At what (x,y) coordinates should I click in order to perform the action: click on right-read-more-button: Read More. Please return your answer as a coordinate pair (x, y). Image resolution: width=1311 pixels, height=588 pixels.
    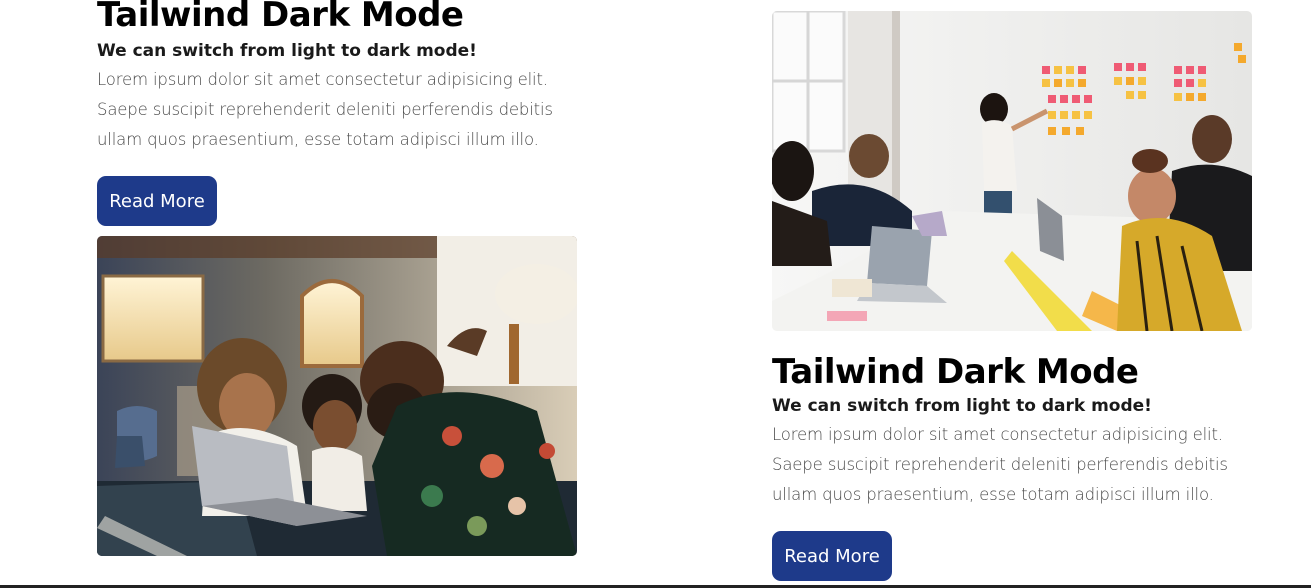
    Looking at the image, I should click on (832, 556).